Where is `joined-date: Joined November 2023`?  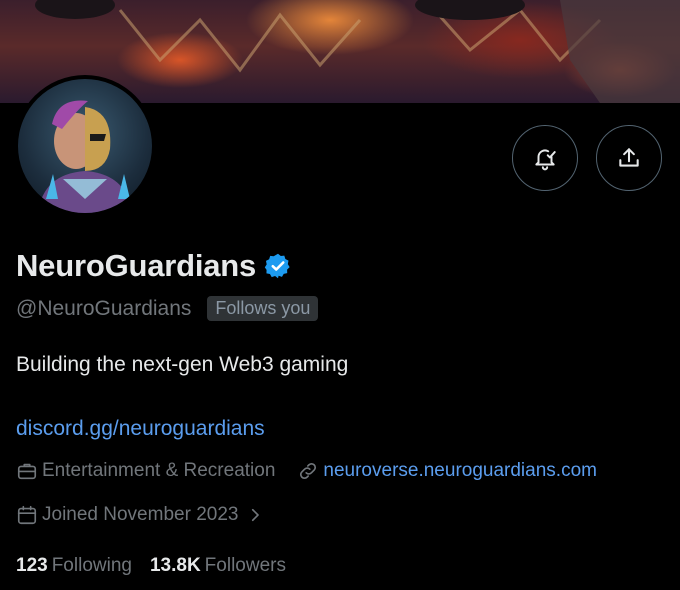
joined-date: Joined November 2023 is located at coordinates (140, 514).